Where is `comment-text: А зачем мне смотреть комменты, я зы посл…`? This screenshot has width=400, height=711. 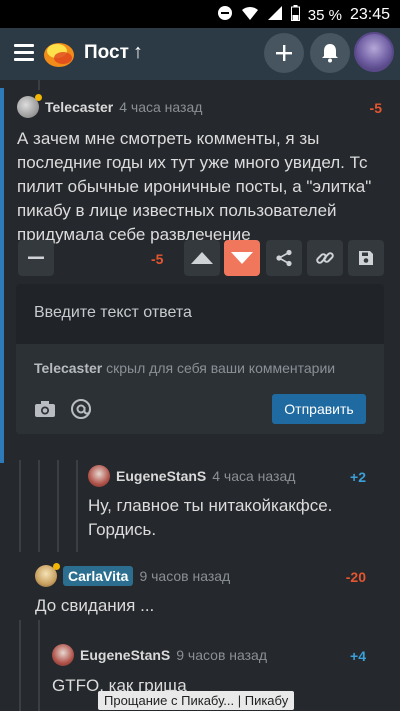 comment-text: А зачем мне смотреть комменты, я зы посл… is located at coordinates (194, 186).